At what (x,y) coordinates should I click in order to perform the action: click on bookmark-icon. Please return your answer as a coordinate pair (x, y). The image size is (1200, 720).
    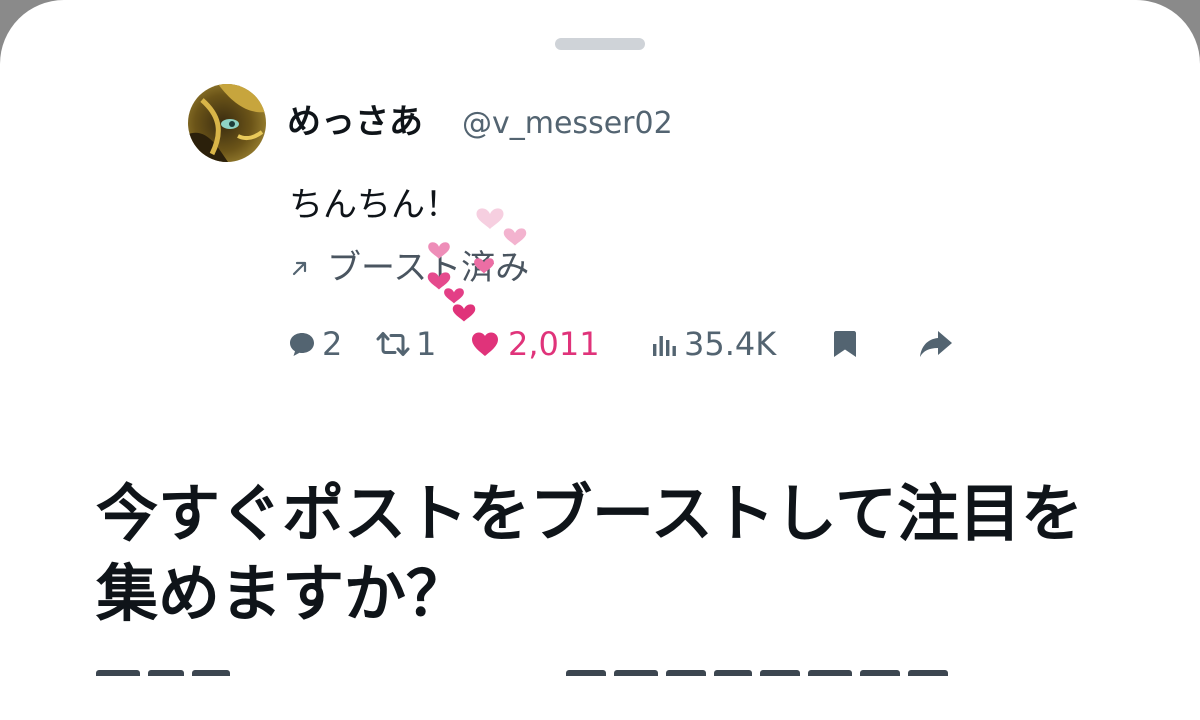
    Looking at the image, I should click on (845, 344).